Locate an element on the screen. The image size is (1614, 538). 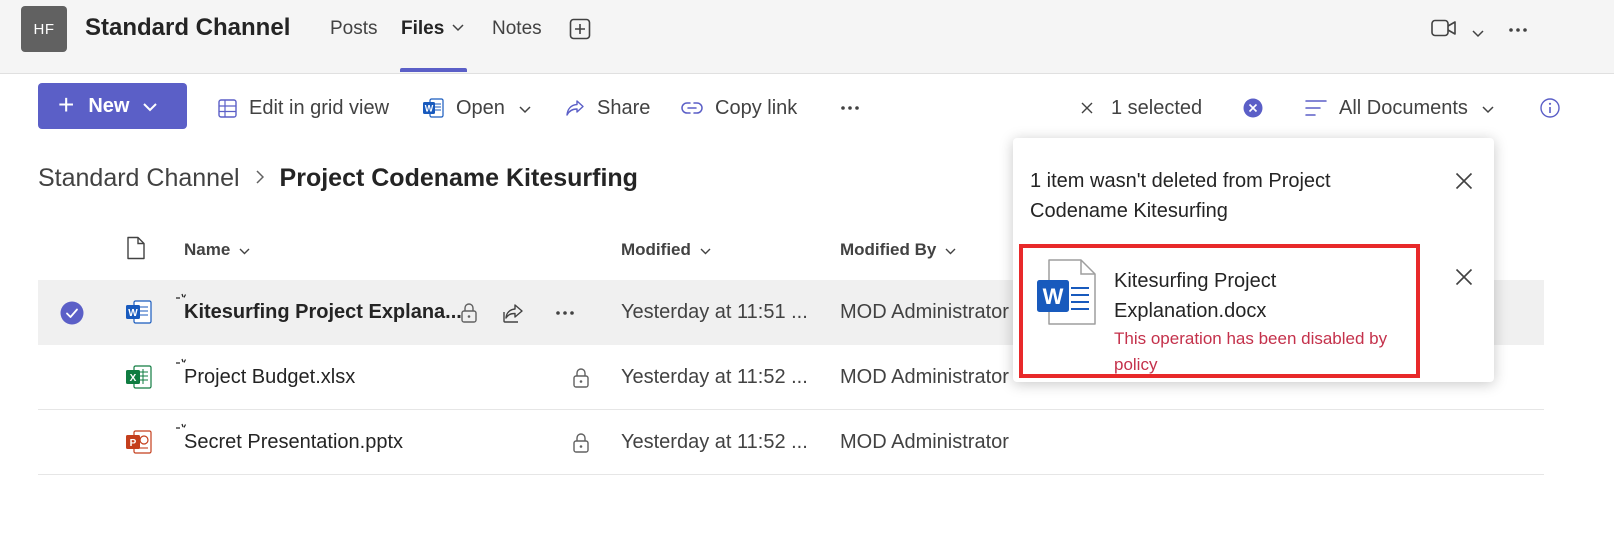
edit-grid-view-button: Edit in grid view is located at coordinates (303, 108).